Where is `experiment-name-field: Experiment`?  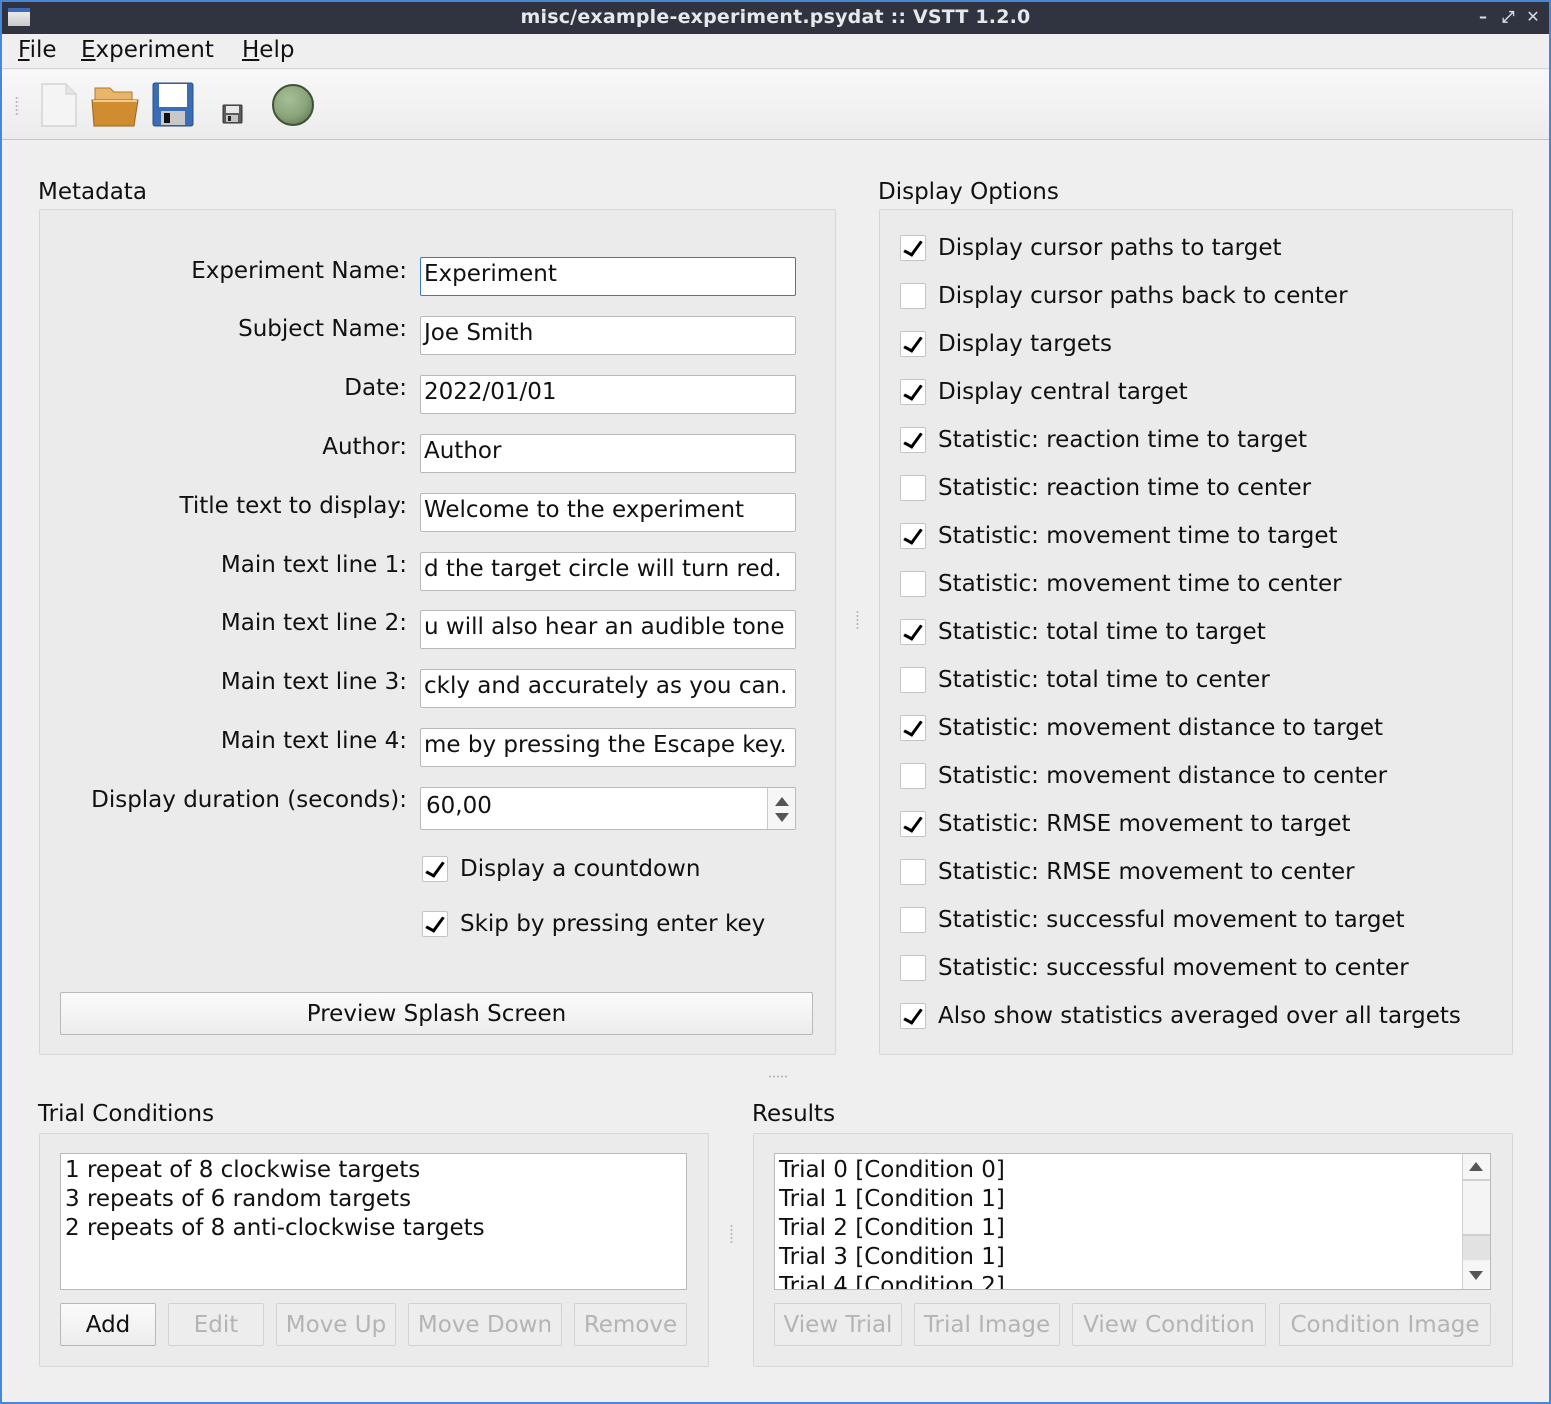
experiment-name-field: Experiment is located at coordinates (608, 276).